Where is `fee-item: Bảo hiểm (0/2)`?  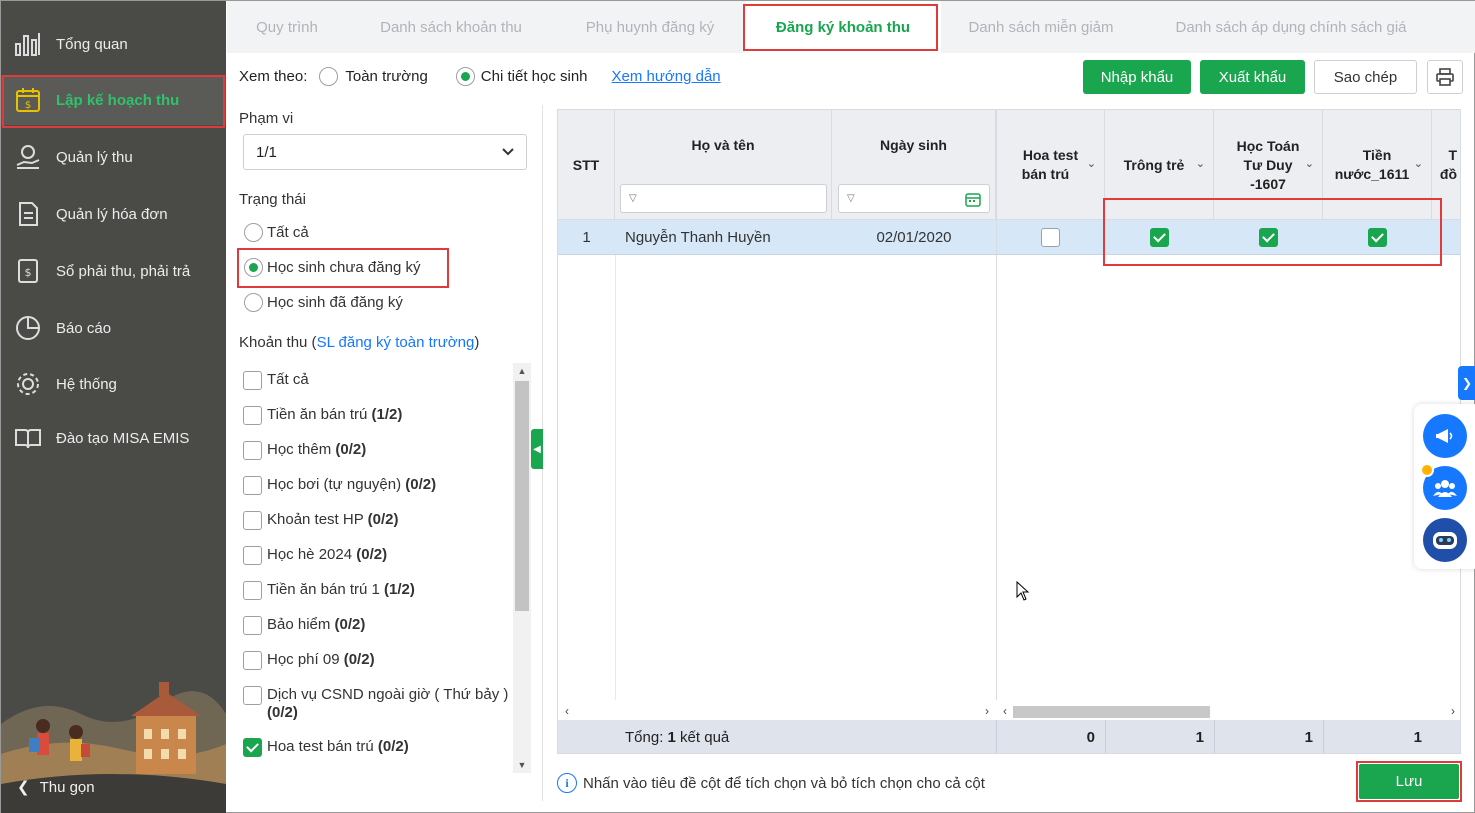 fee-item: Bảo hiểm (0/2) is located at coordinates (377, 625).